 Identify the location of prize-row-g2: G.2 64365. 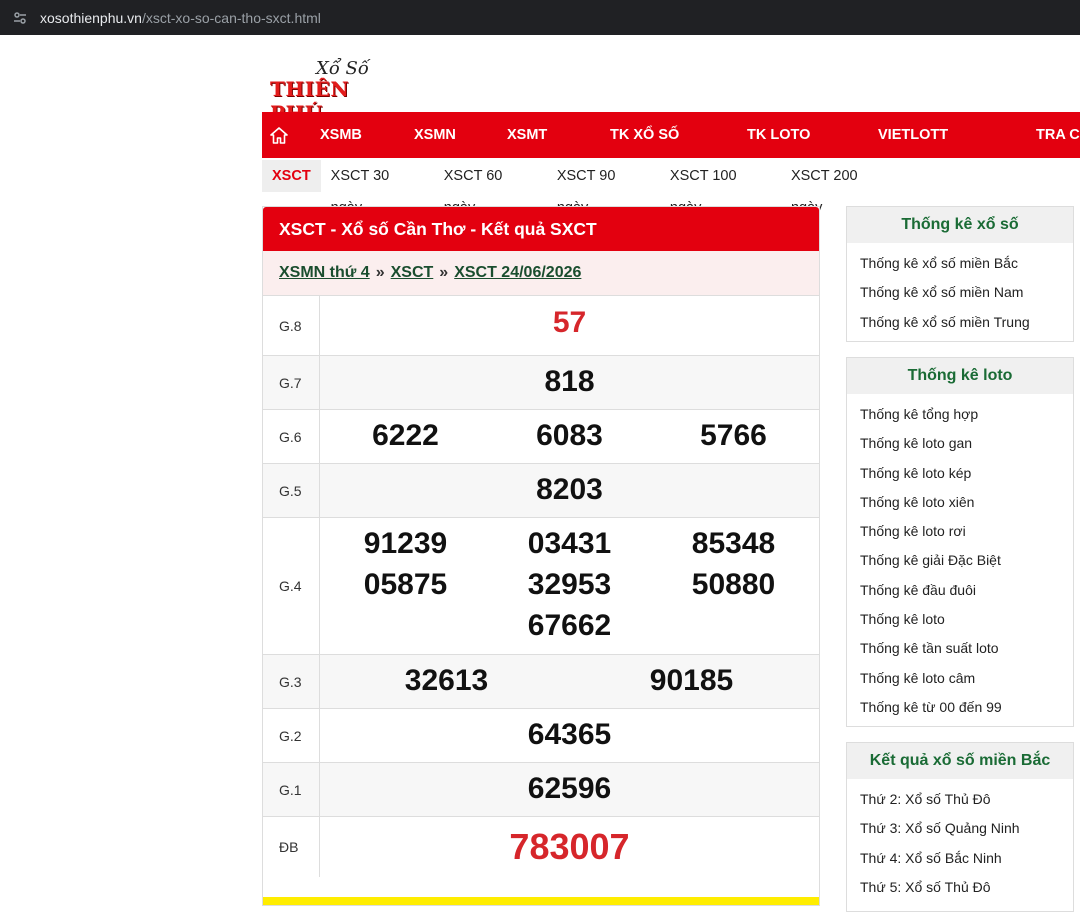
(541, 735).